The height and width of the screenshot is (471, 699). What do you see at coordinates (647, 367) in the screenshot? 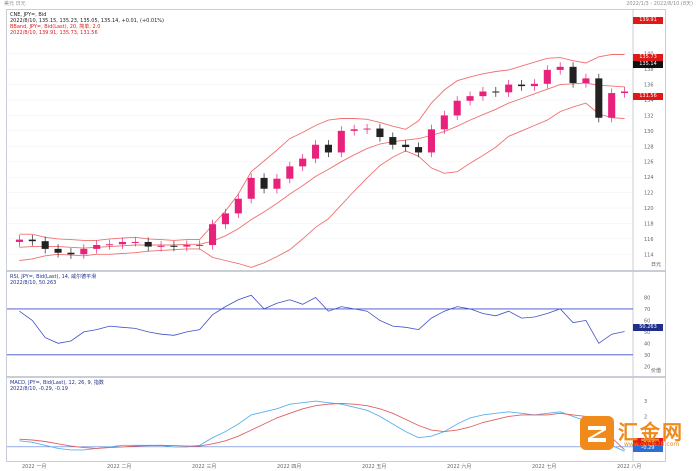
I see `rsi-y-tick: 20` at bounding box center [647, 367].